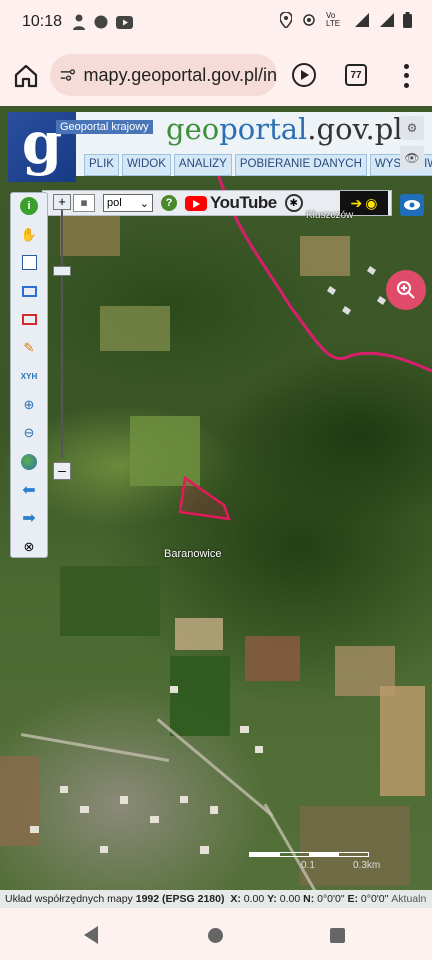 The image size is (432, 960). What do you see at coordinates (114, 203) in the screenshot?
I see `language-value: pol` at bounding box center [114, 203].